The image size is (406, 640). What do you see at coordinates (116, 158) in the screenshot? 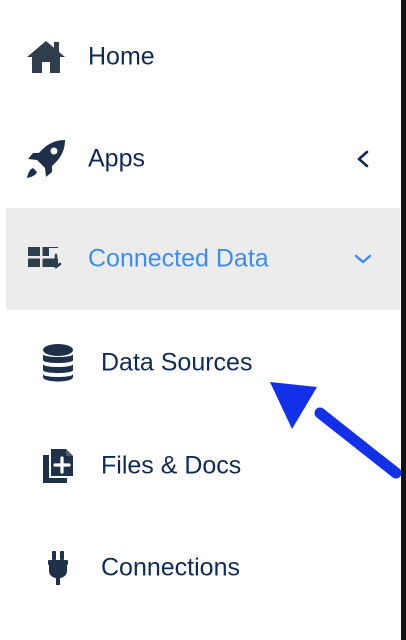
I see `sidebar-item-label: Apps` at bounding box center [116, 158].